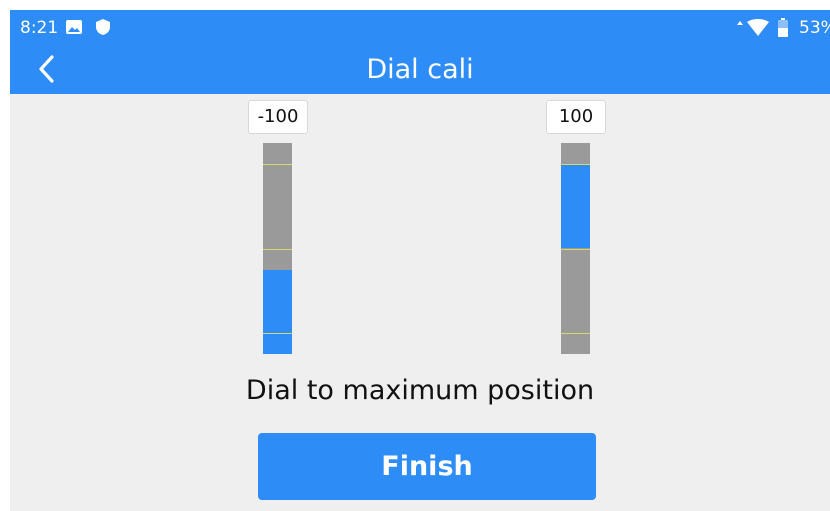 This screenshot has width=830, height=511. What do you see at coordinates (74, 29) in the screenshot?
I see `image-icon` at bounding box center [74, 29].